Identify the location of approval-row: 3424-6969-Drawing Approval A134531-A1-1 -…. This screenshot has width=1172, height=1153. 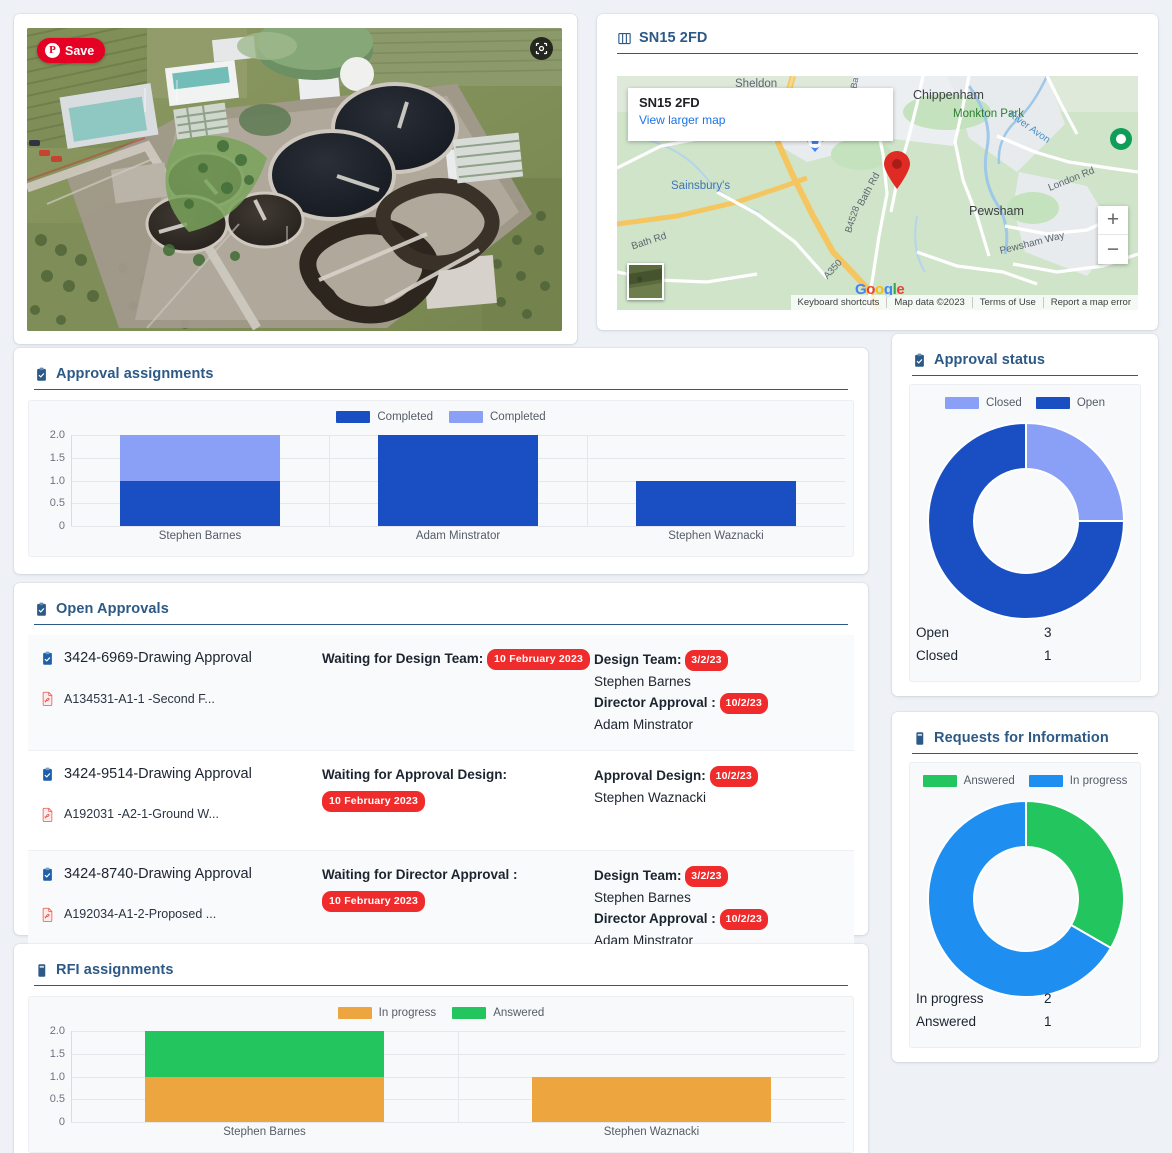
(441, 692).